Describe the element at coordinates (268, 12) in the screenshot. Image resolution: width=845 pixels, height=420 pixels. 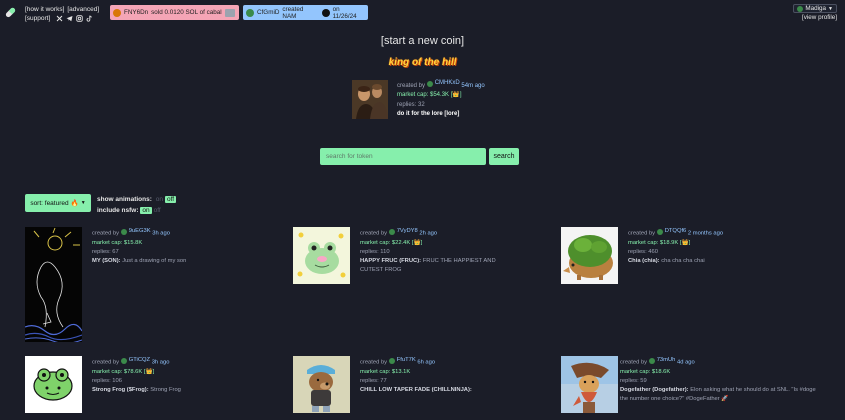
I see `ticker-create-user: CfGmiD` at that location.